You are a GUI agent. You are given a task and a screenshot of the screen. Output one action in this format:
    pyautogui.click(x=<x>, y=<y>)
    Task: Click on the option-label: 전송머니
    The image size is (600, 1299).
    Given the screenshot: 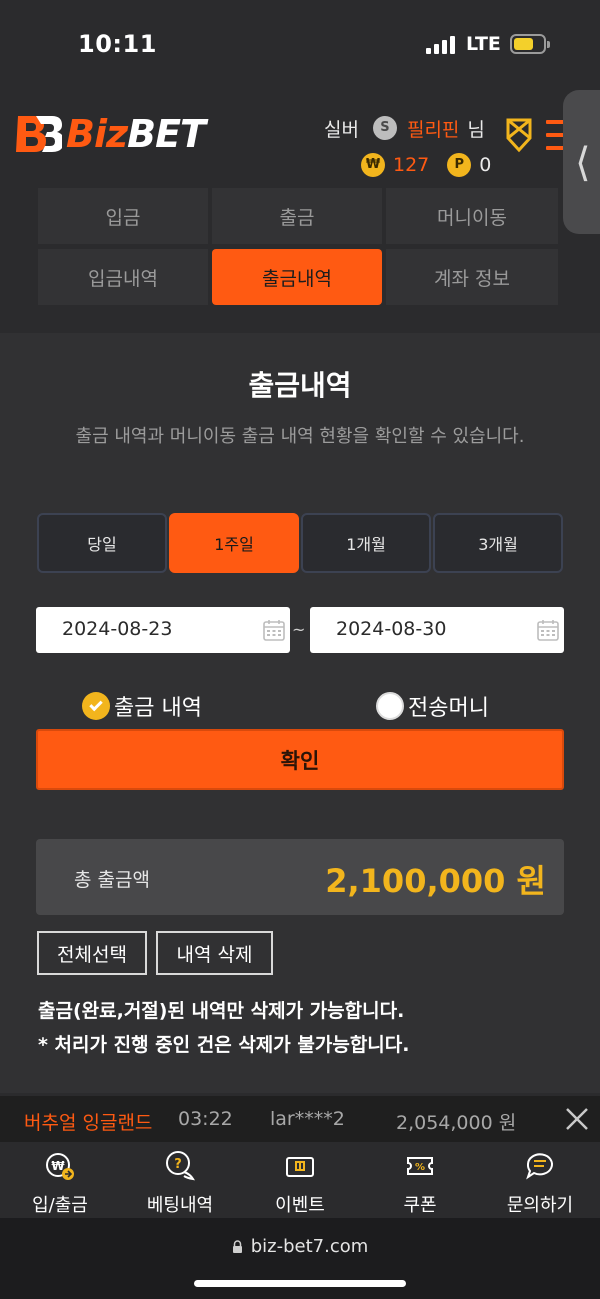 What is the action you would take?
    pyautogui.click(x=448, y=708)
    